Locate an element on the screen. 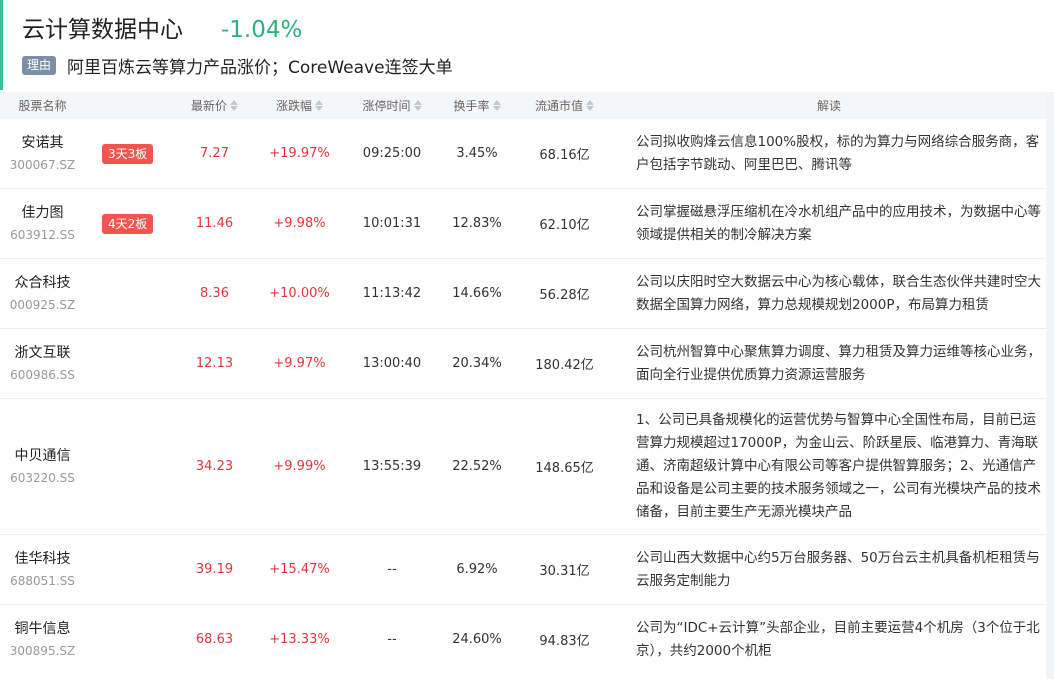  col-header-turnover-label: 换手率 is located at coordinates (471, 106).